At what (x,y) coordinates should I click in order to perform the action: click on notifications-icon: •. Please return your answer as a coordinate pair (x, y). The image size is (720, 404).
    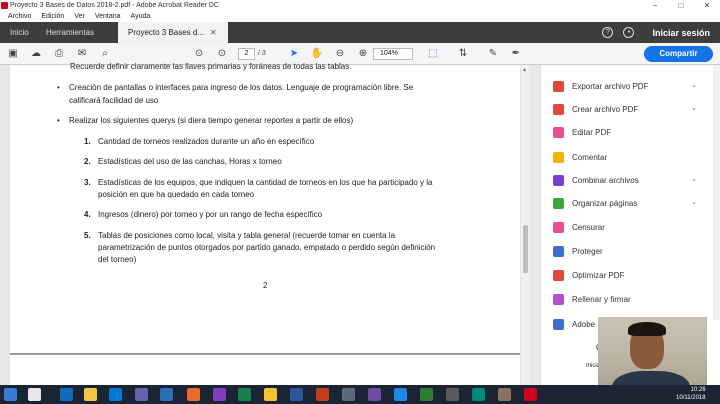
    Looking at the image, I should click on (629, 32).